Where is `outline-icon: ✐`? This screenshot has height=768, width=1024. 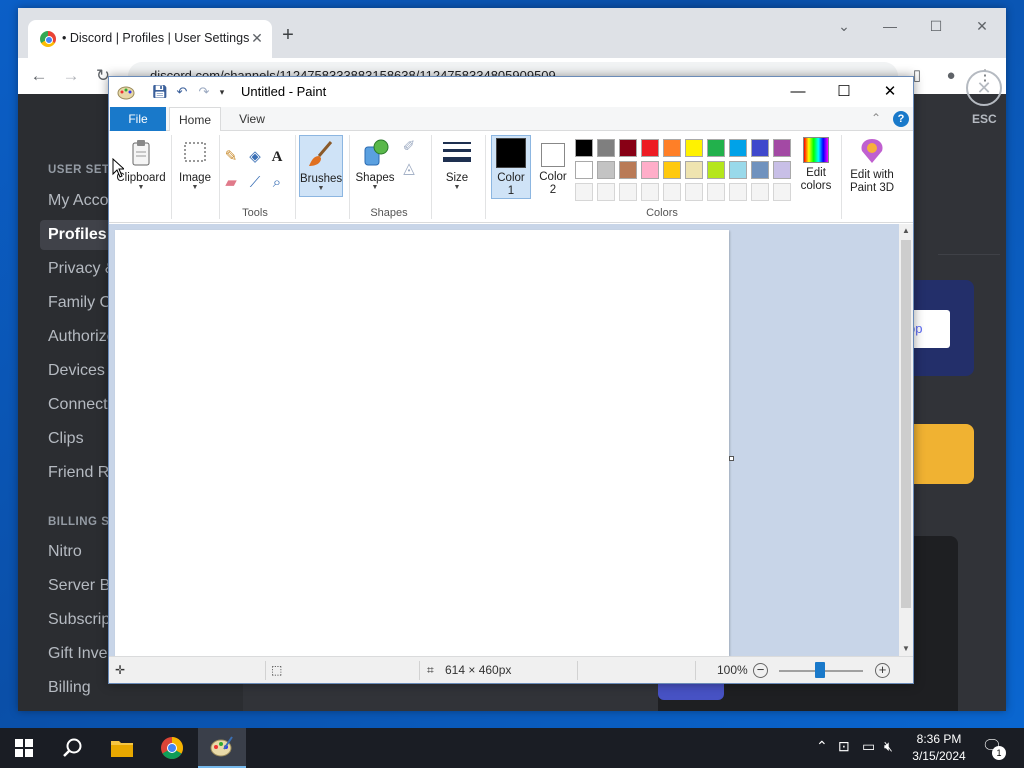
outline-icon: ✐ is located at coordinates (409, 147).